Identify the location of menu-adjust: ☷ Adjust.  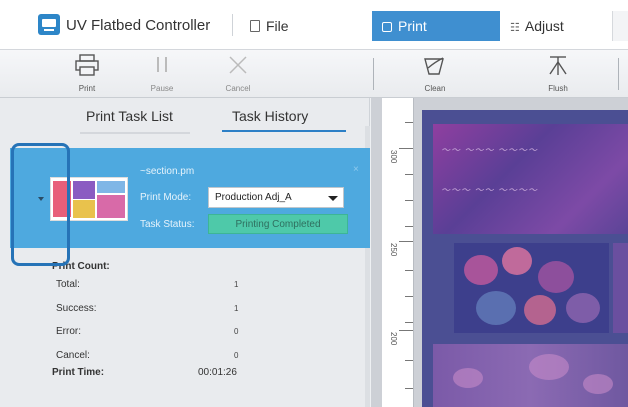
(537, 26).